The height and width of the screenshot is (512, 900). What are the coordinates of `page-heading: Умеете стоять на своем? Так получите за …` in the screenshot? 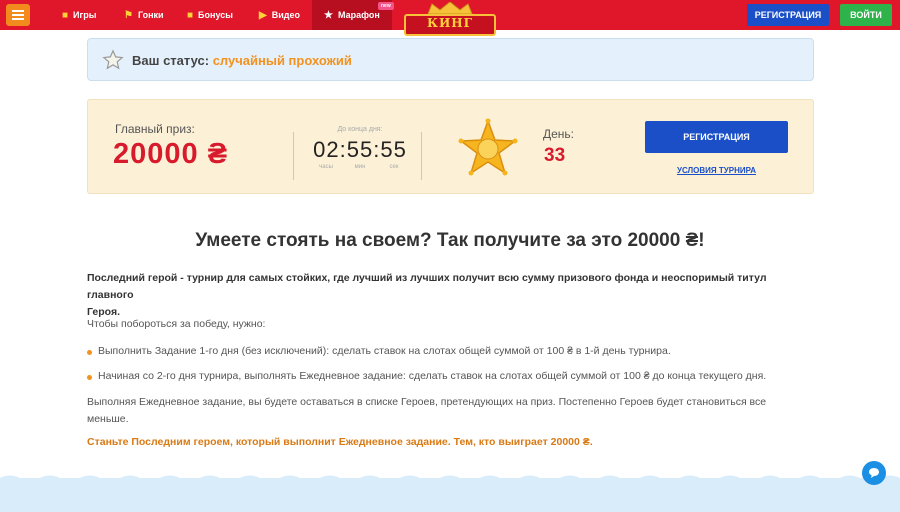 It's located at (450, 240).